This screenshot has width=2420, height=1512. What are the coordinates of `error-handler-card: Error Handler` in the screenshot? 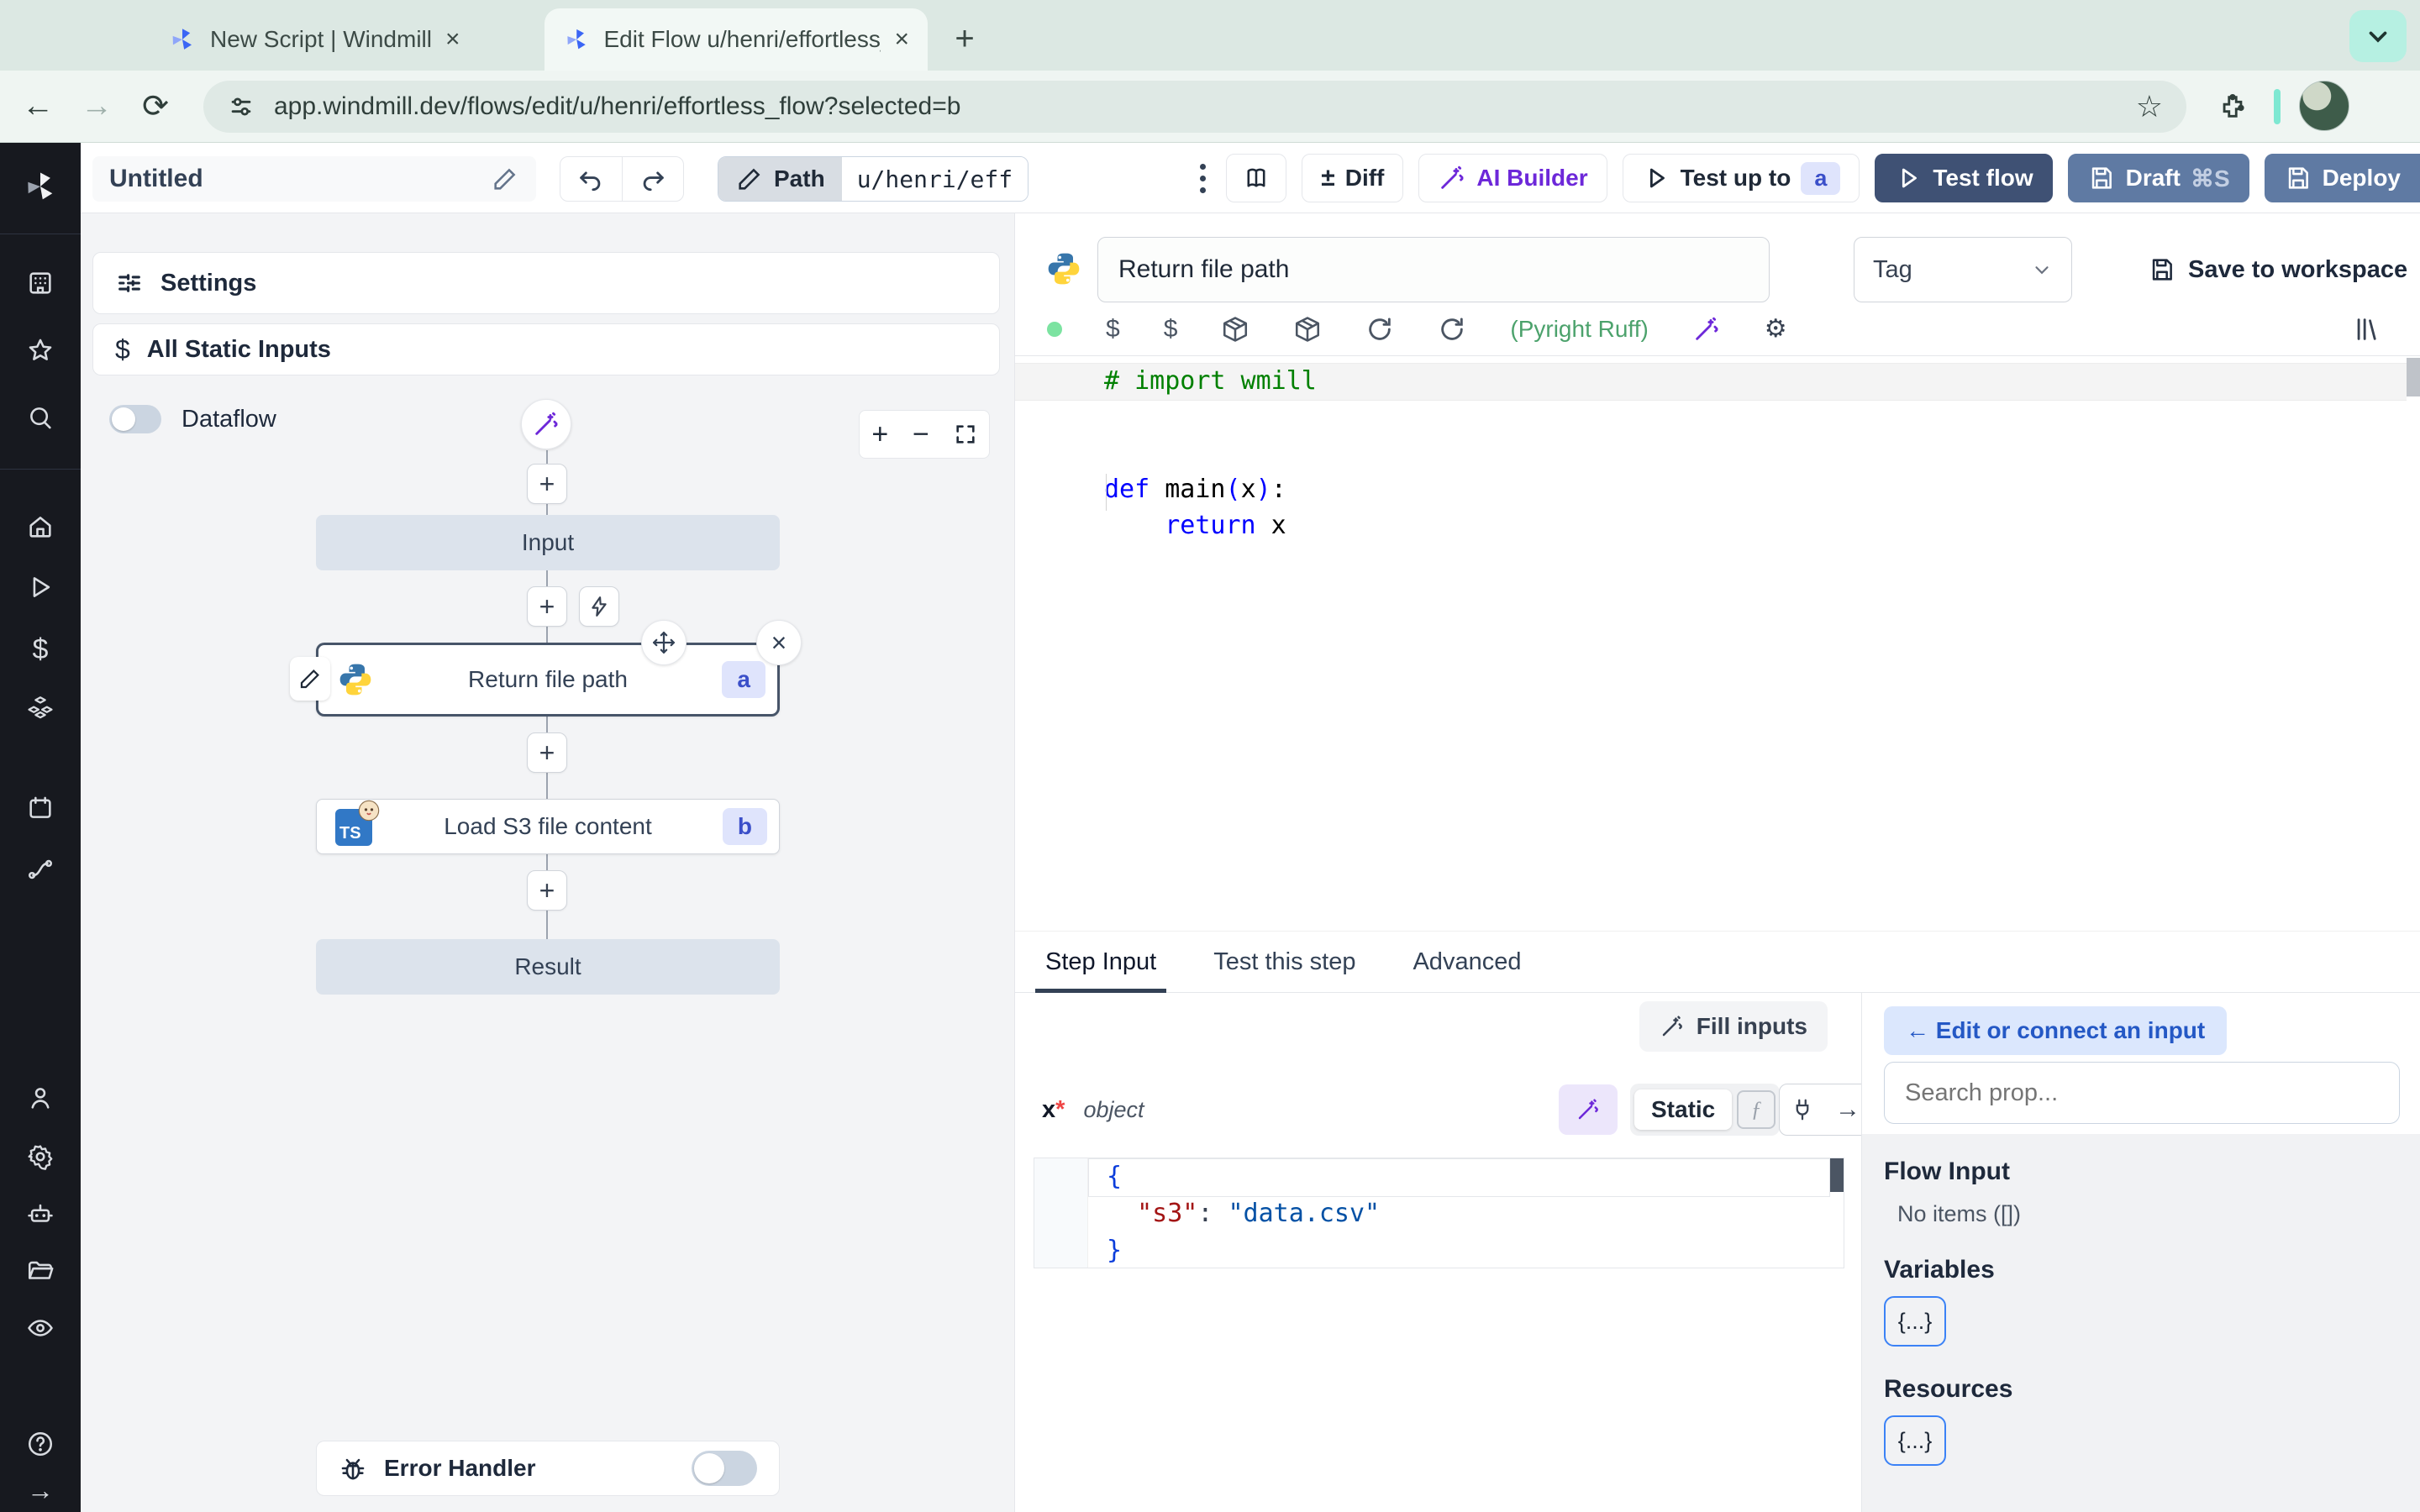 It's located at (548, 1468).